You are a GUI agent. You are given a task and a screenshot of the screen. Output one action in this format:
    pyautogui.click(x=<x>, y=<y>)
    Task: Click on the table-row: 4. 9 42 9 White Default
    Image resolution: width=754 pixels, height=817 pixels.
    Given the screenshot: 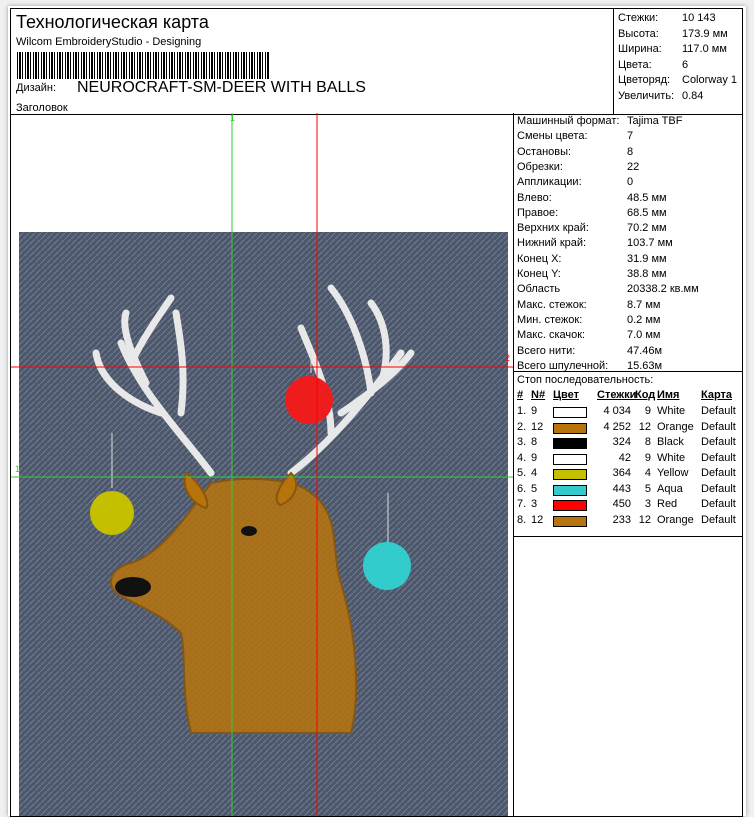 What is the action you would take?
    pyautogui.click(x=628, y=459)
    